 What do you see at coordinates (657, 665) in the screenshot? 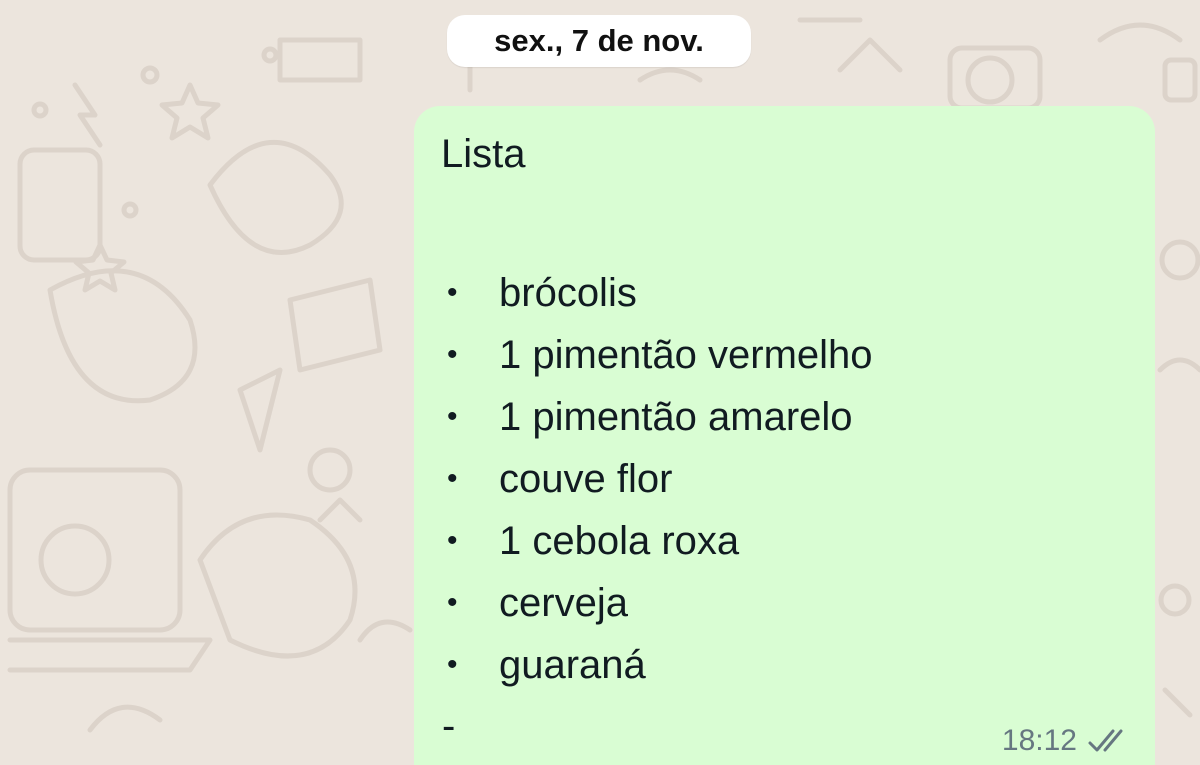
I see `list-item: • guaraná` at bounding box center [657, 665].